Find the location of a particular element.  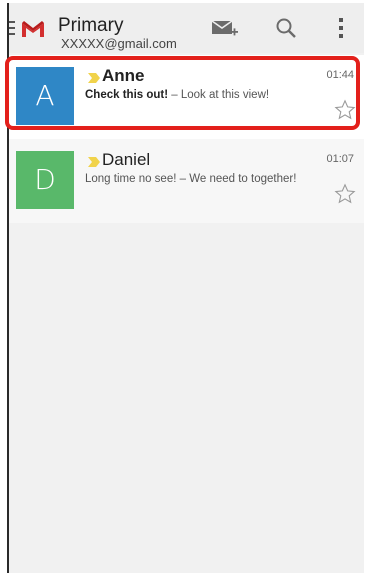

avatar: A is located at coordinates (45, 96).